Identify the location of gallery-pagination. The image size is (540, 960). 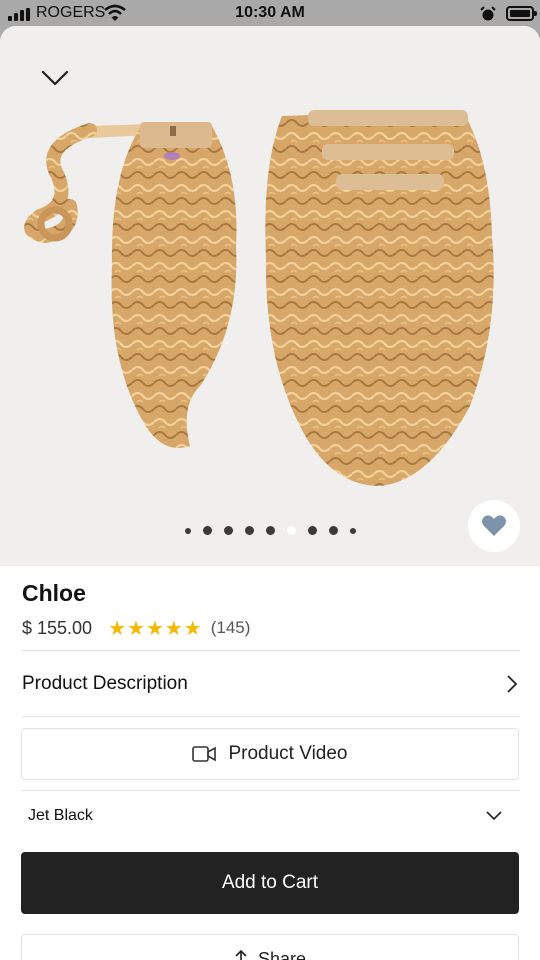
(270, 530).